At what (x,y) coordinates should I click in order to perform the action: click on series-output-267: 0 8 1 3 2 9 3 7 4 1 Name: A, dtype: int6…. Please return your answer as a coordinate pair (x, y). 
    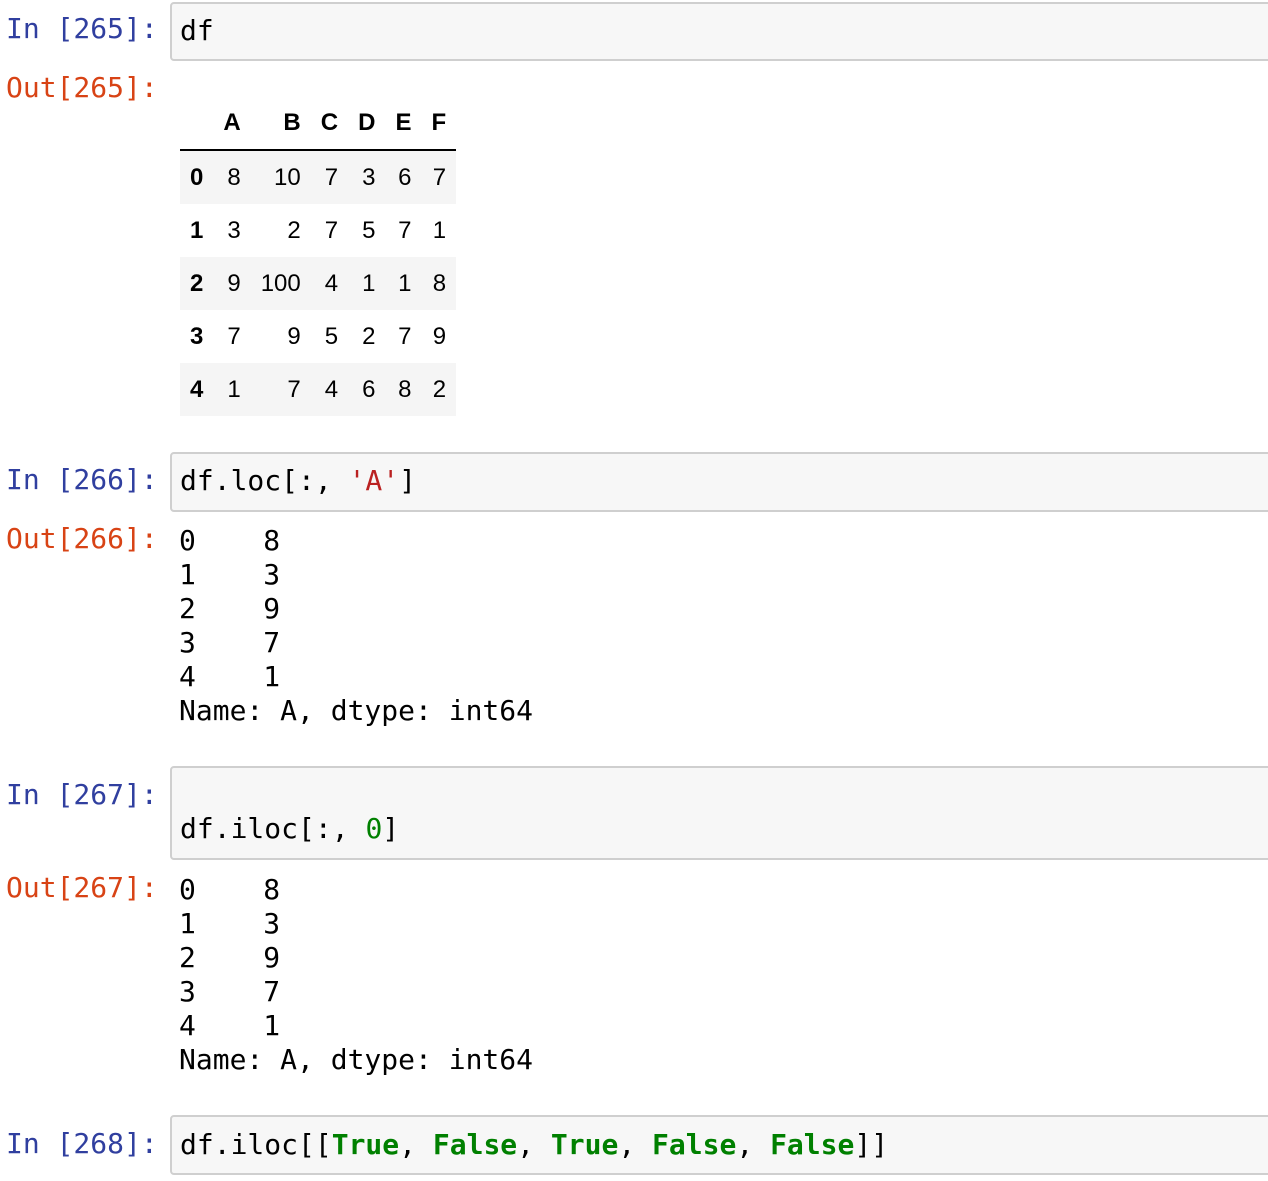
    Looking at the image, I should click on (356, 974).